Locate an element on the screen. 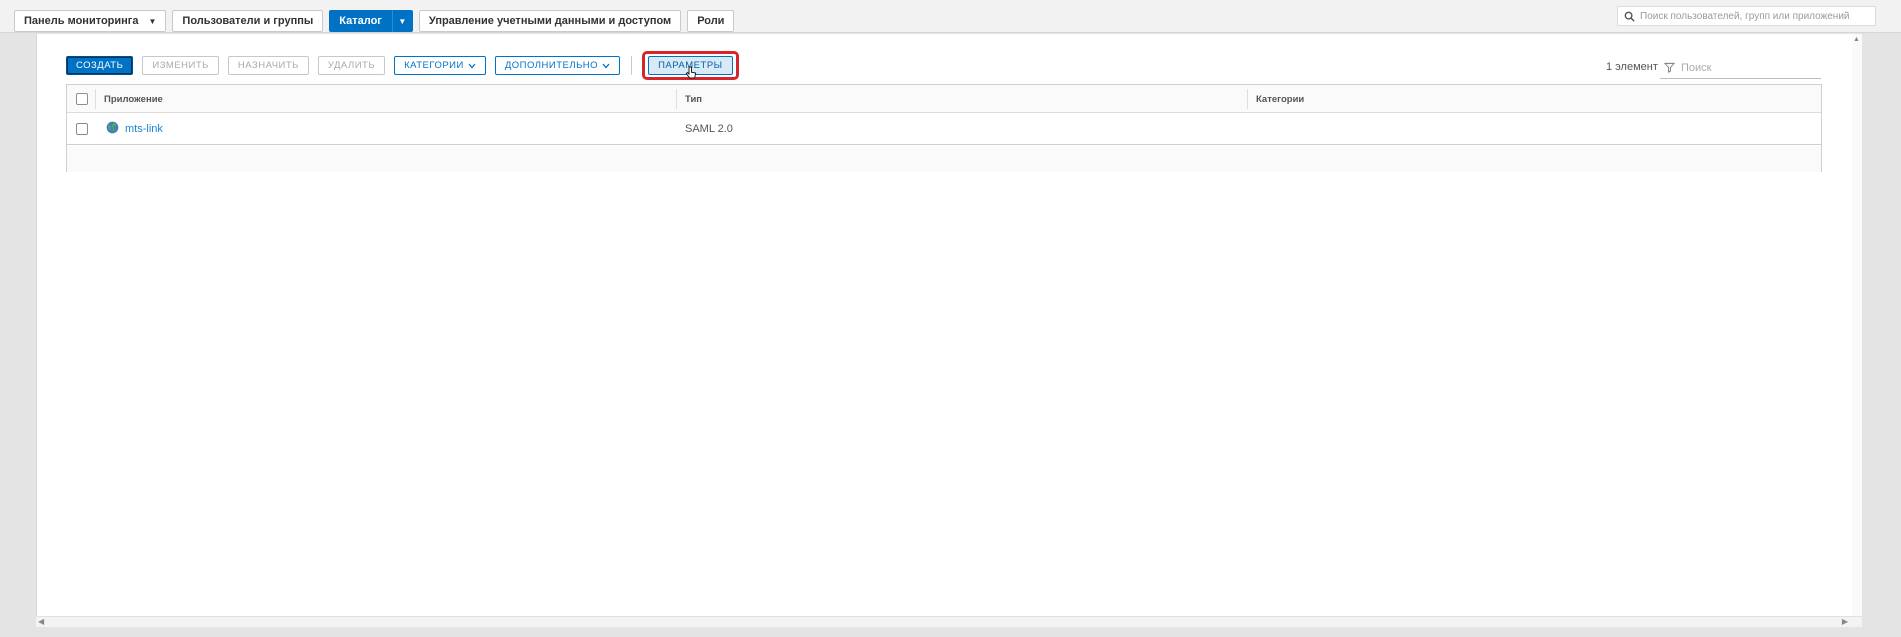 This screenshot has height=637, width=1901. item-count: 1 элемент is located at coordinates (1632, 67).